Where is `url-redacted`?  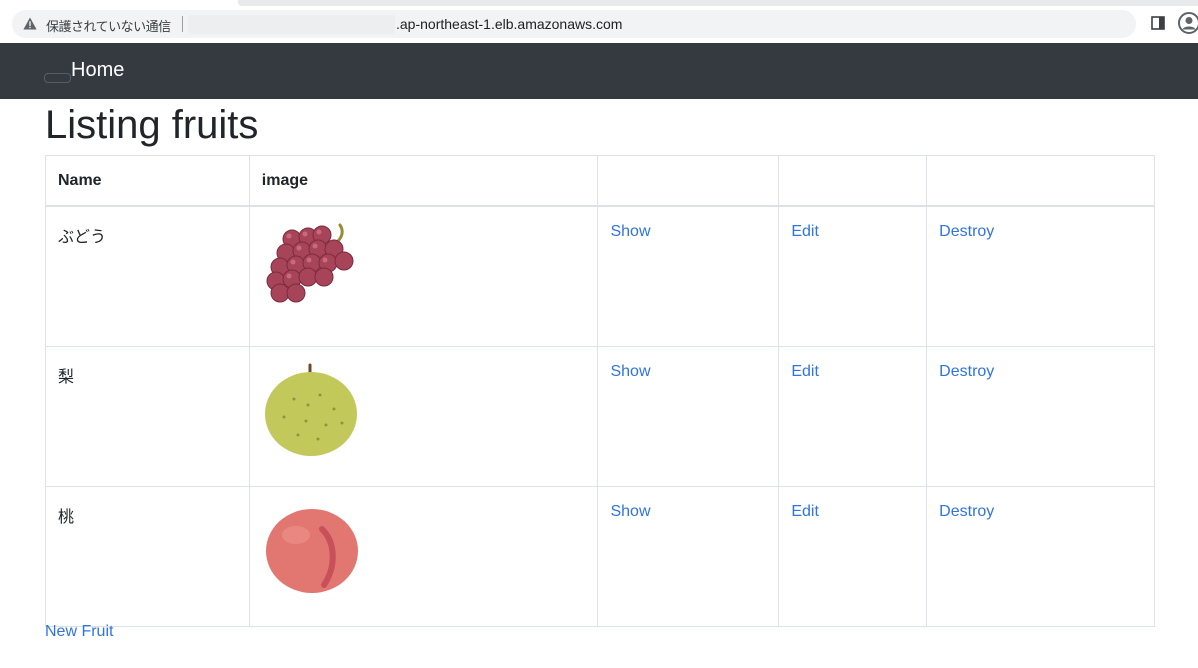 url-redacted is located at coordinates (291, 24).